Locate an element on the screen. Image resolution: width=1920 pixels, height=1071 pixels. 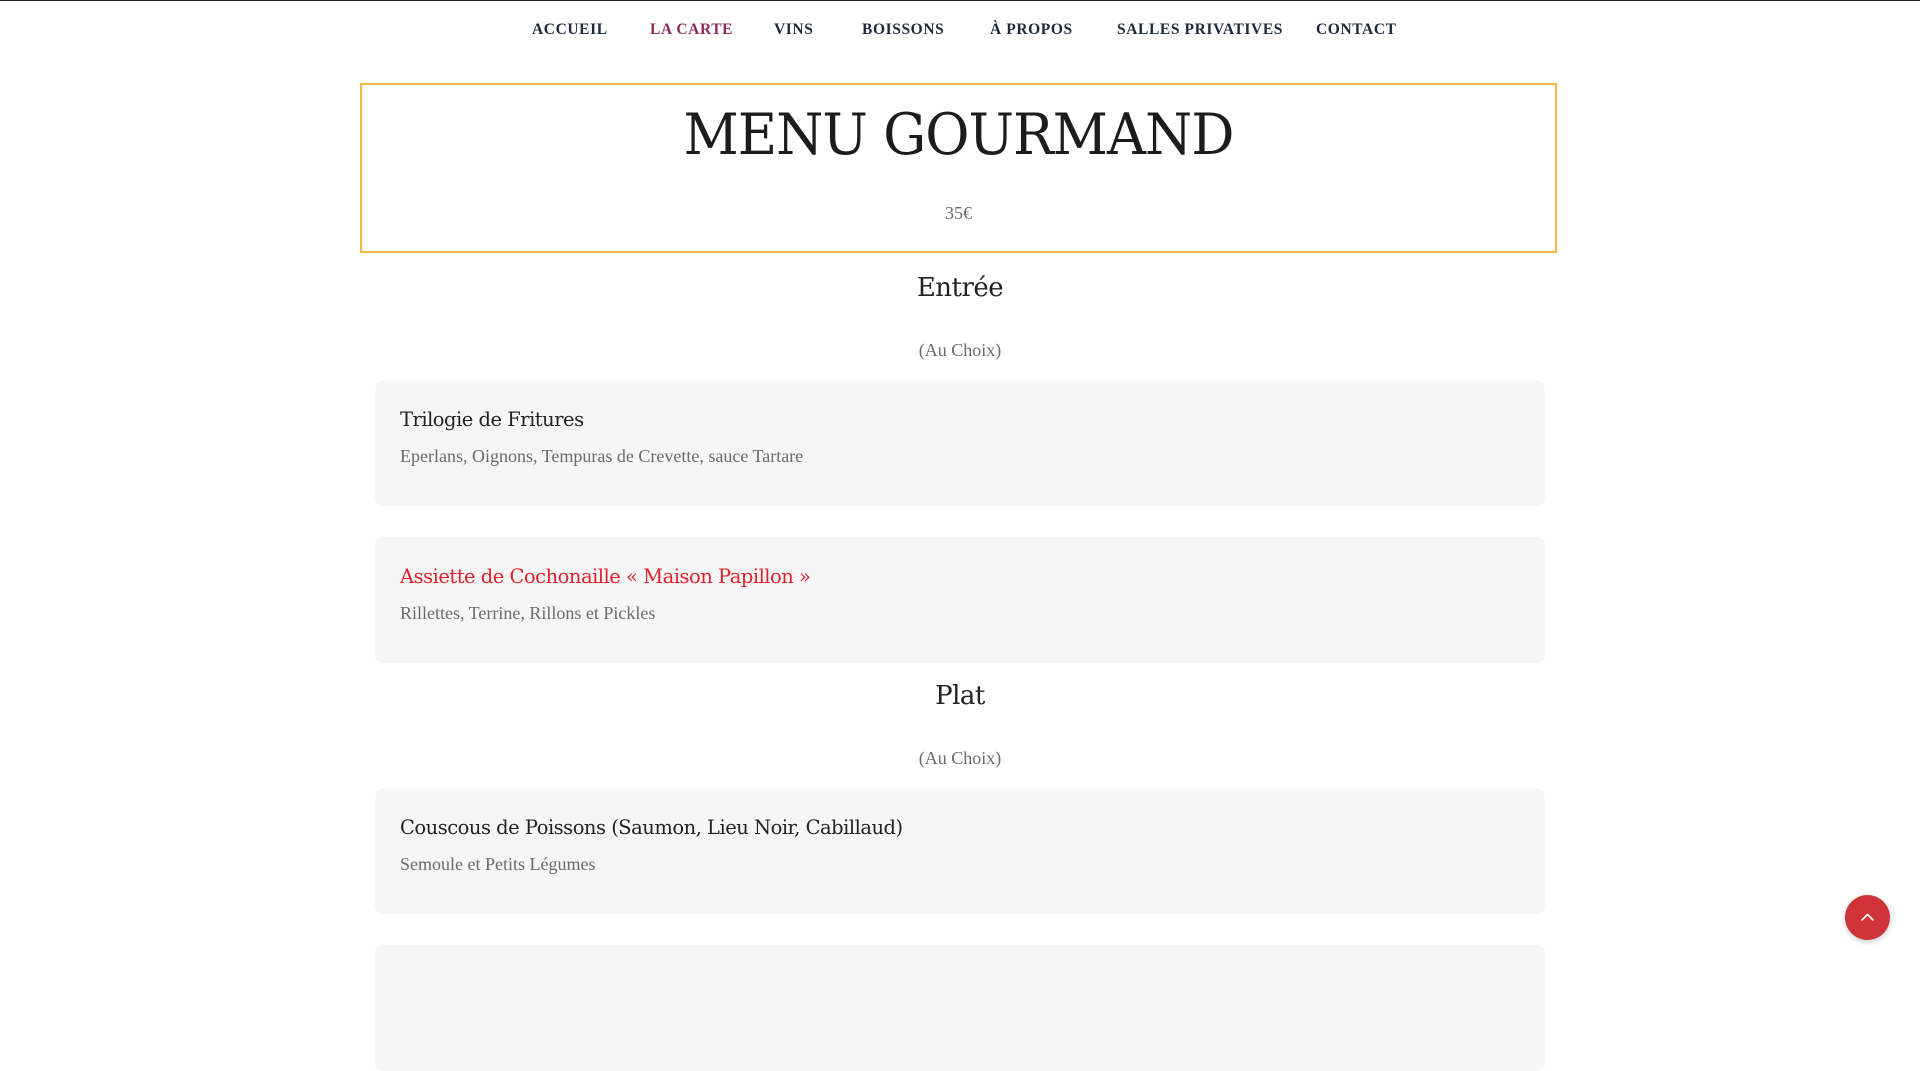
back-to-top-button is located at coordinates (1867, 917).